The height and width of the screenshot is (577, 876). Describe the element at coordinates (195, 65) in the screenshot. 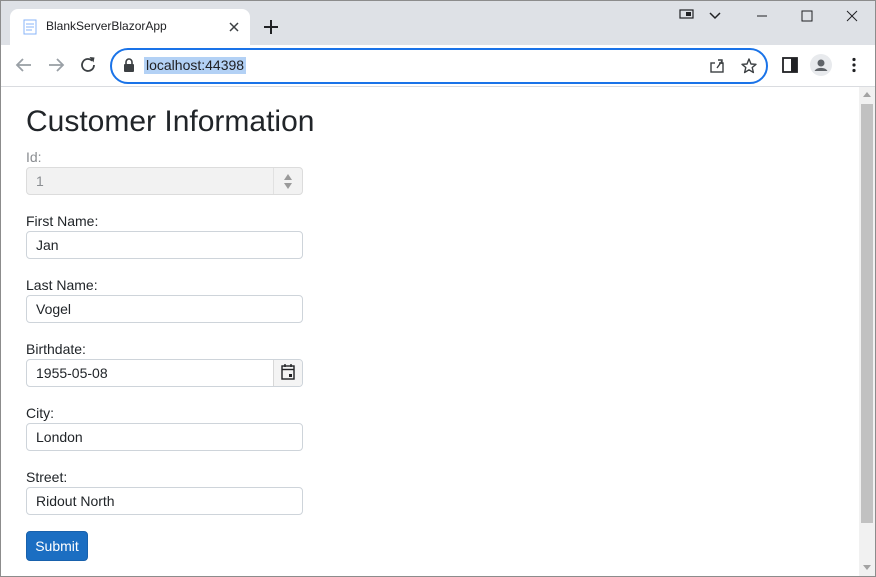

I see `url-text: localhost:44398` at that location.